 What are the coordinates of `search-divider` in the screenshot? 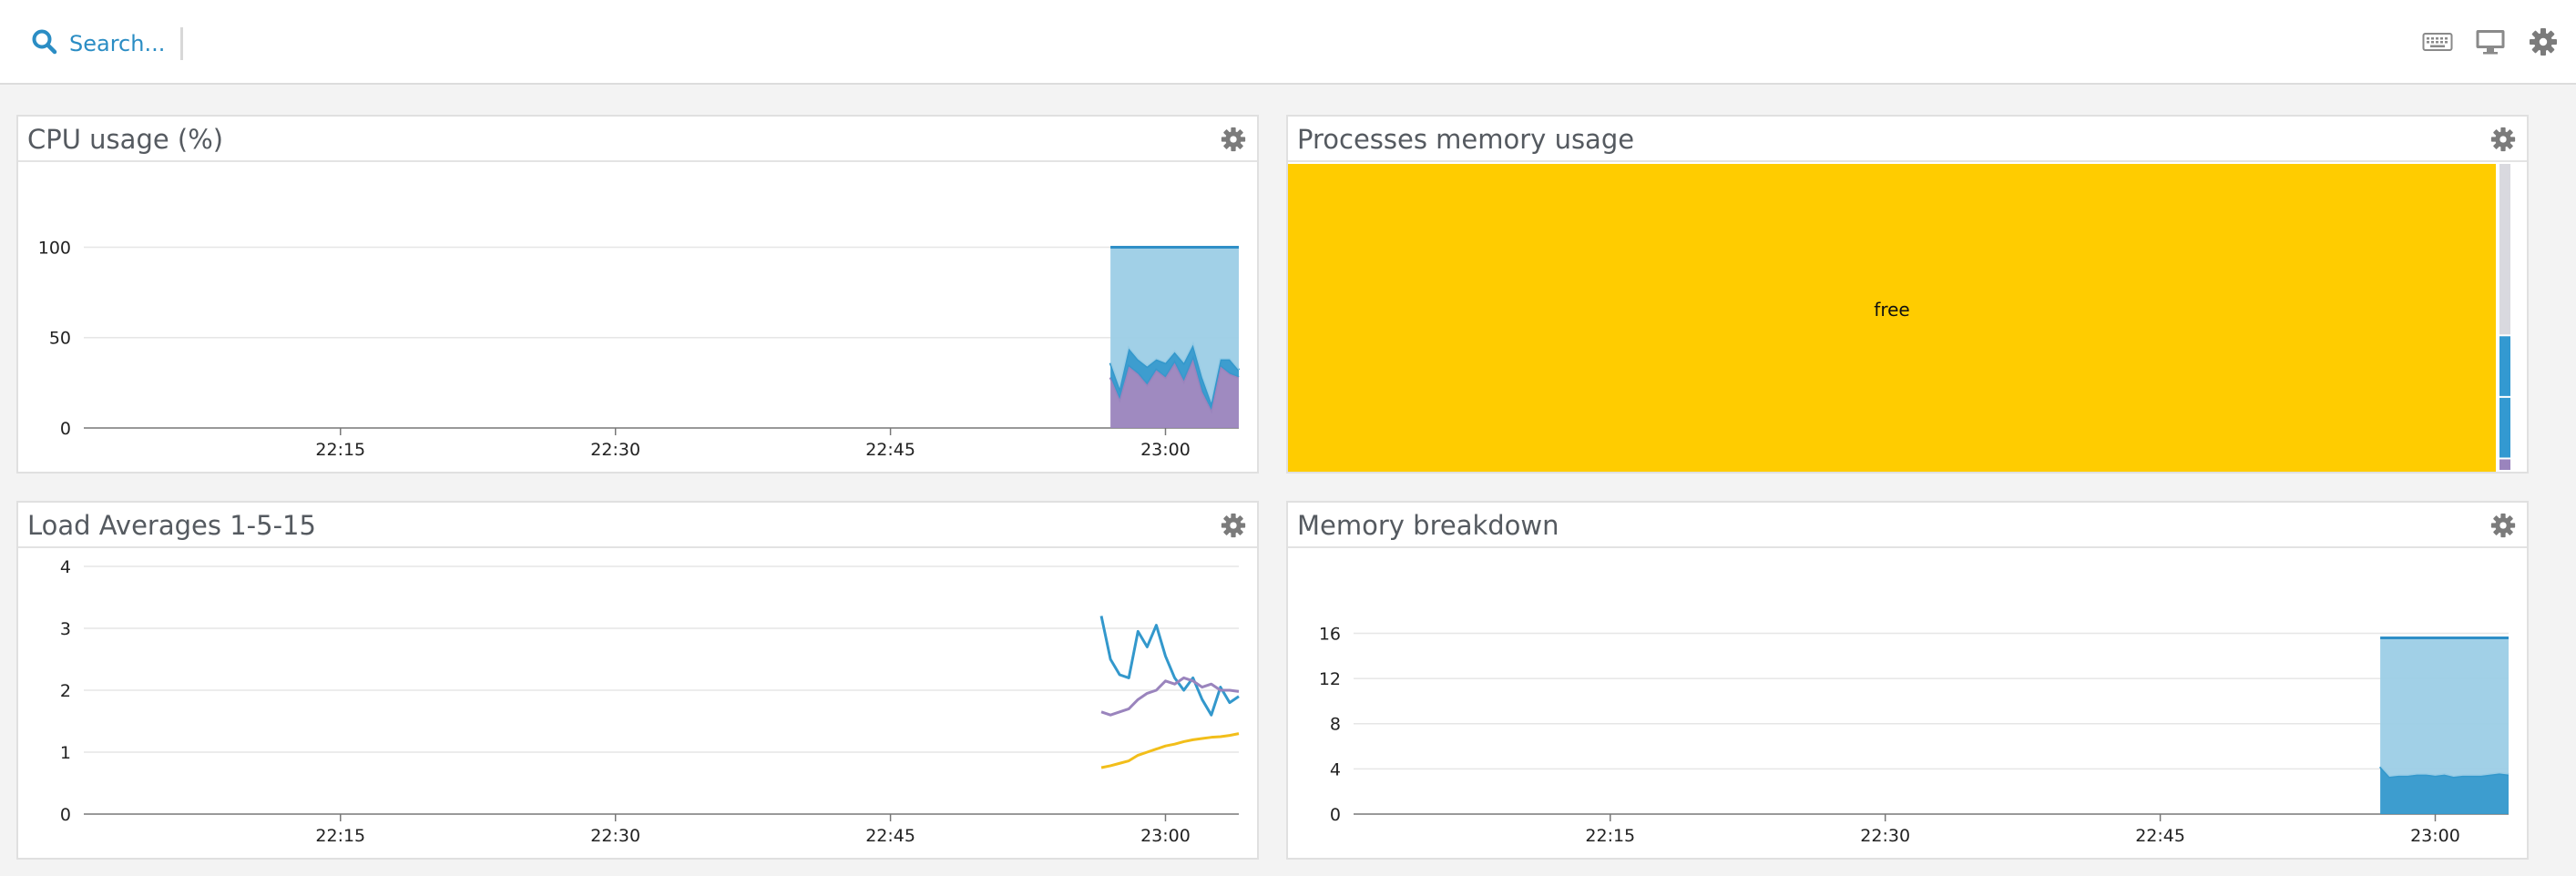 It's located at (181, 43).